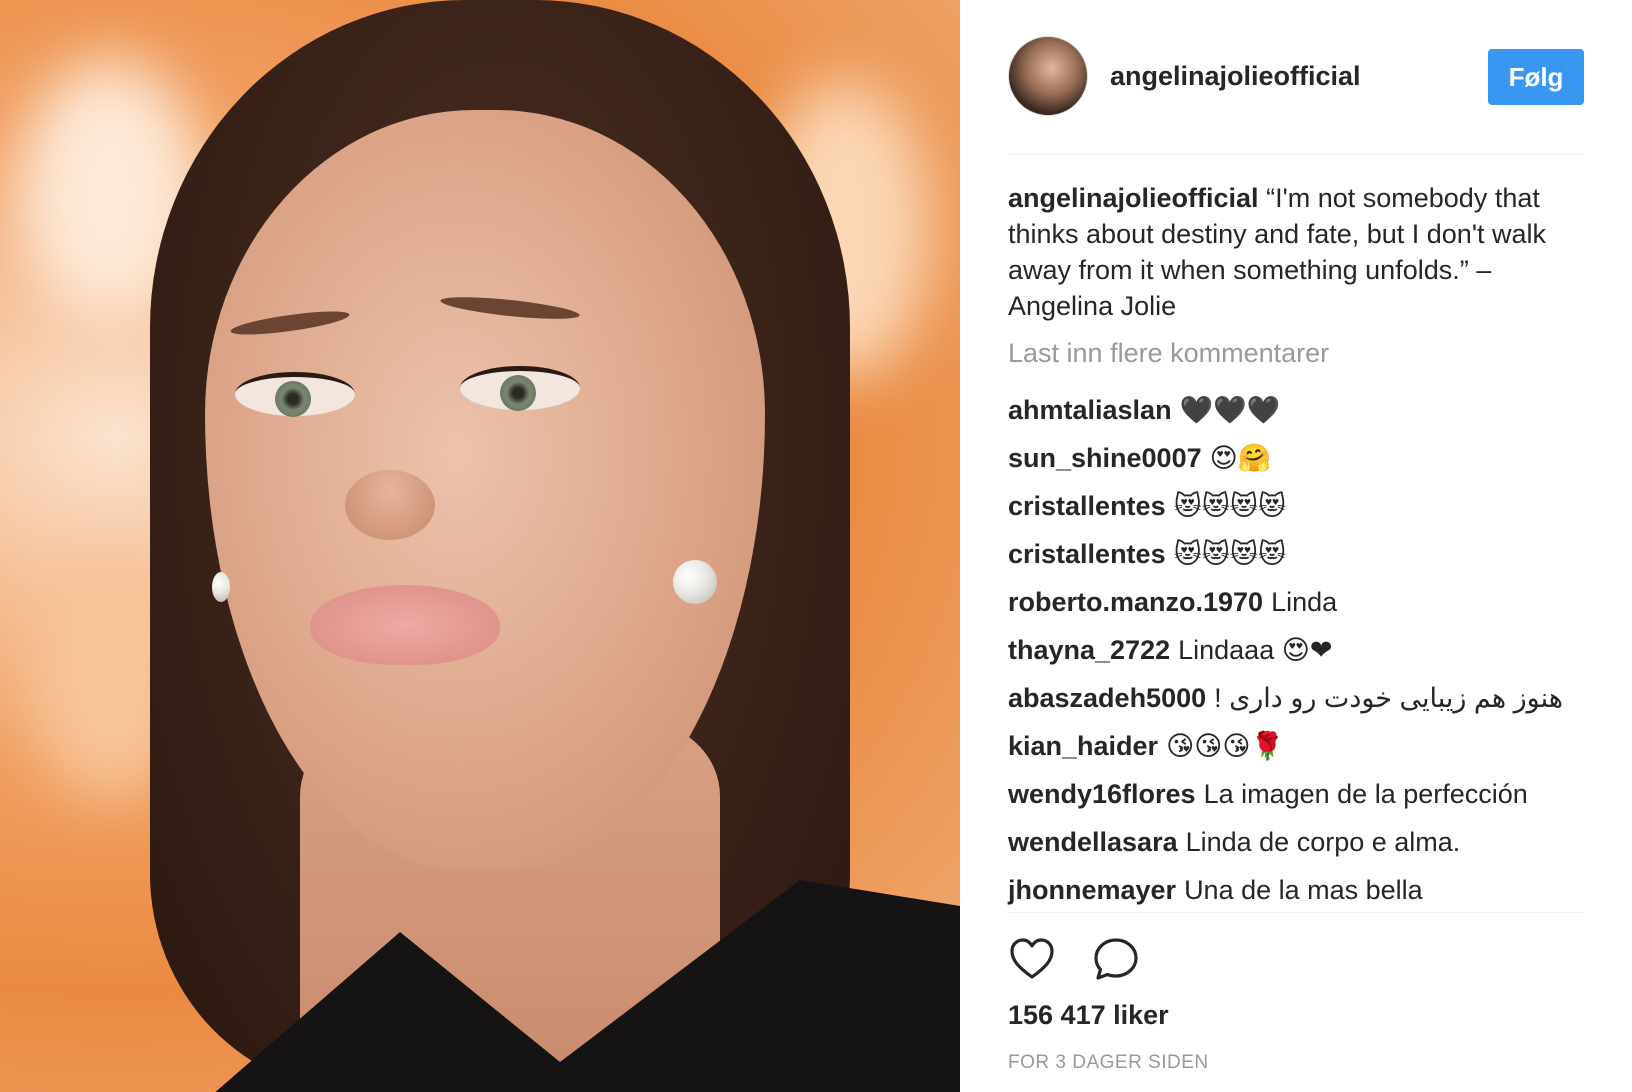 The height and width of the screenshot is (1092, 1632). I want to click on post-header: angelinajolieofficial Følg, so click(1296, 76).